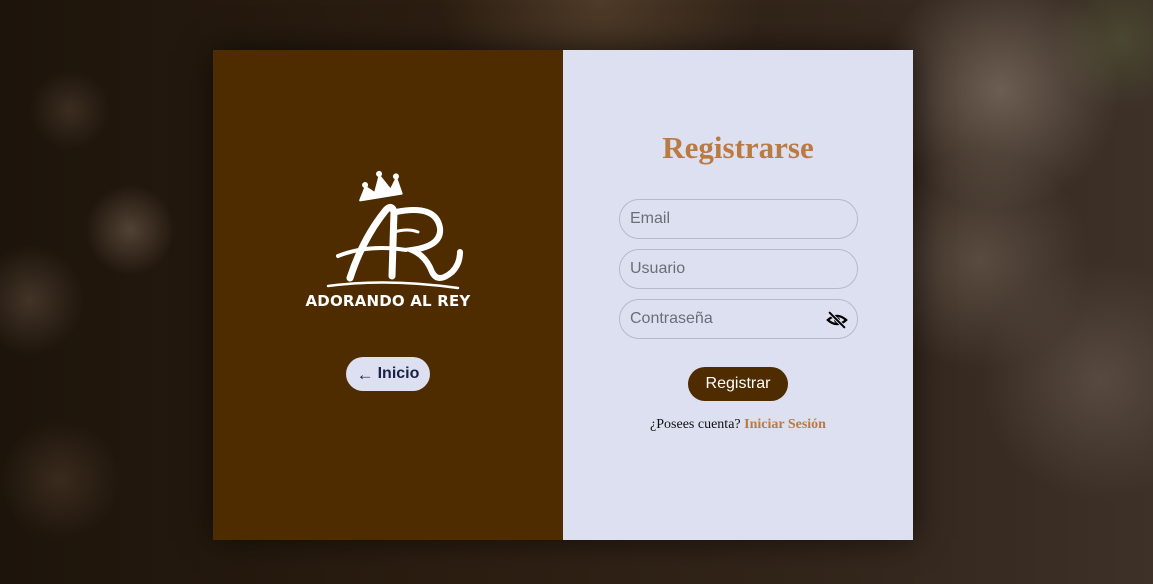 The image size is (1153, 584). I want to click on back-home-label: Inicio, so click(398, 373).